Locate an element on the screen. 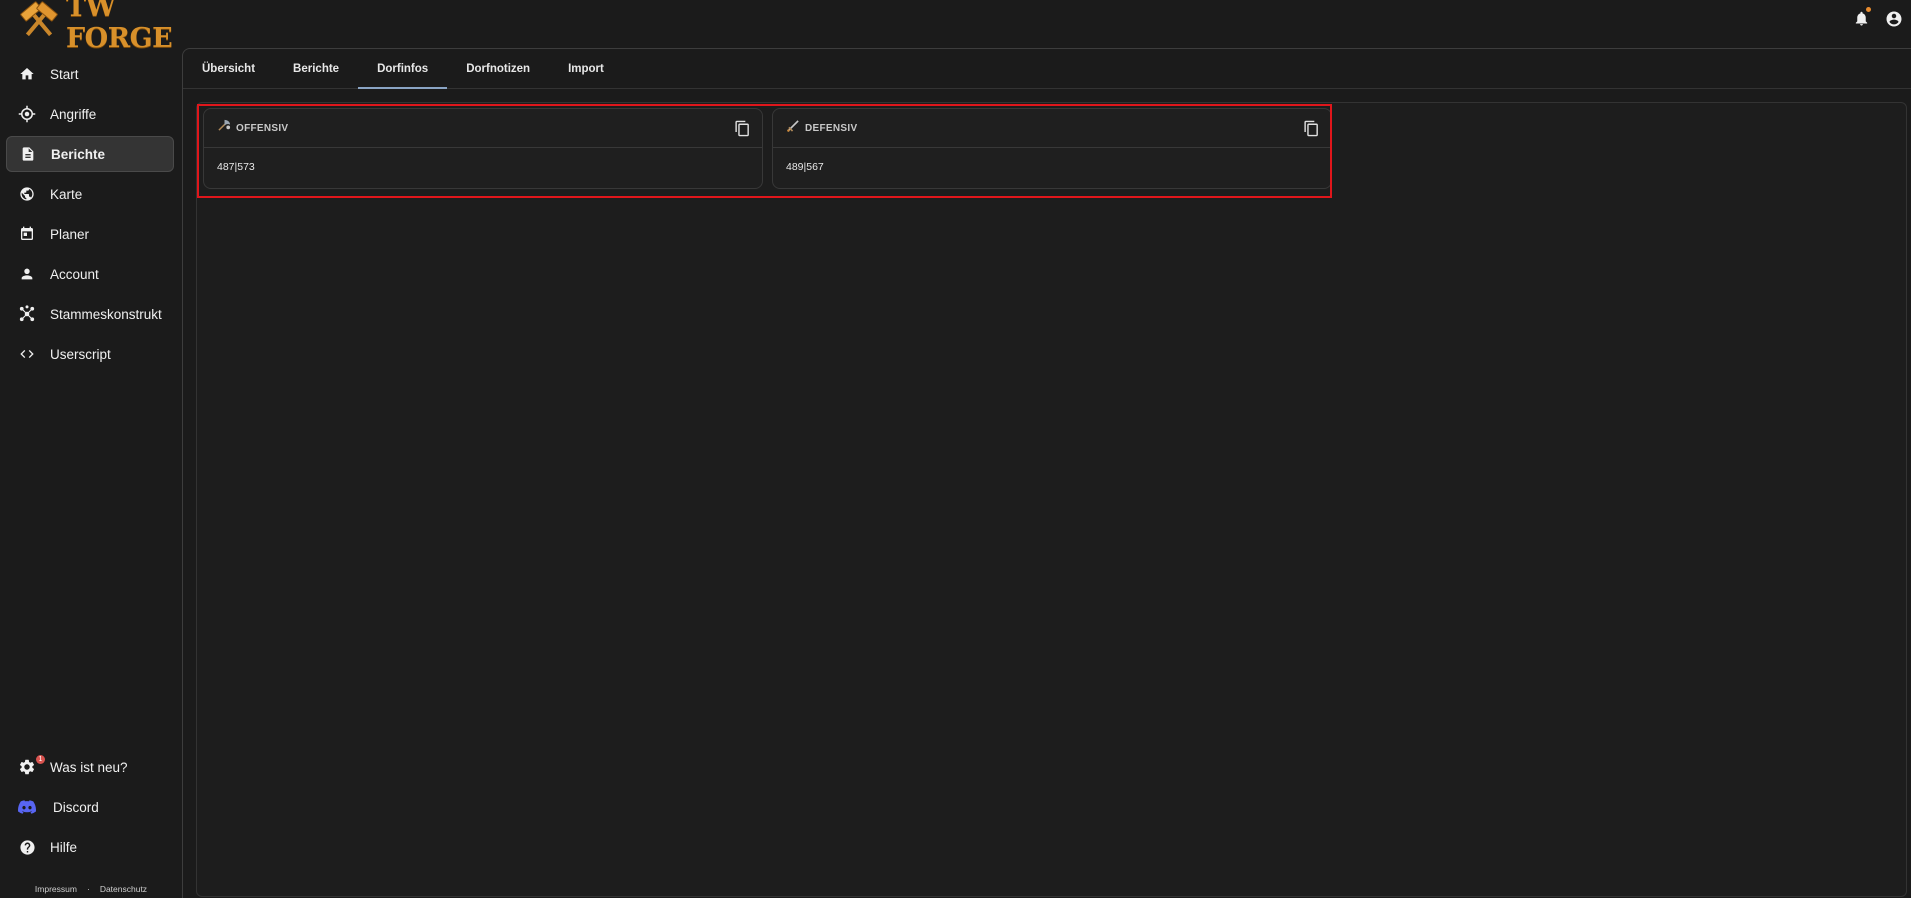 The height and width of the screenshot is (898, 1911). person-icon is located at coordinates (27, 274).